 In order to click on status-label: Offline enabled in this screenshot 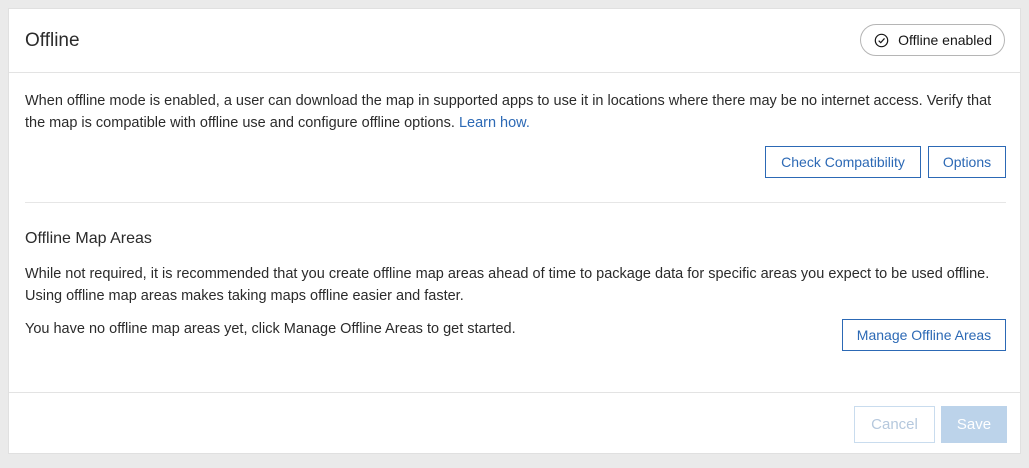, I will do `click(945, 40)`.